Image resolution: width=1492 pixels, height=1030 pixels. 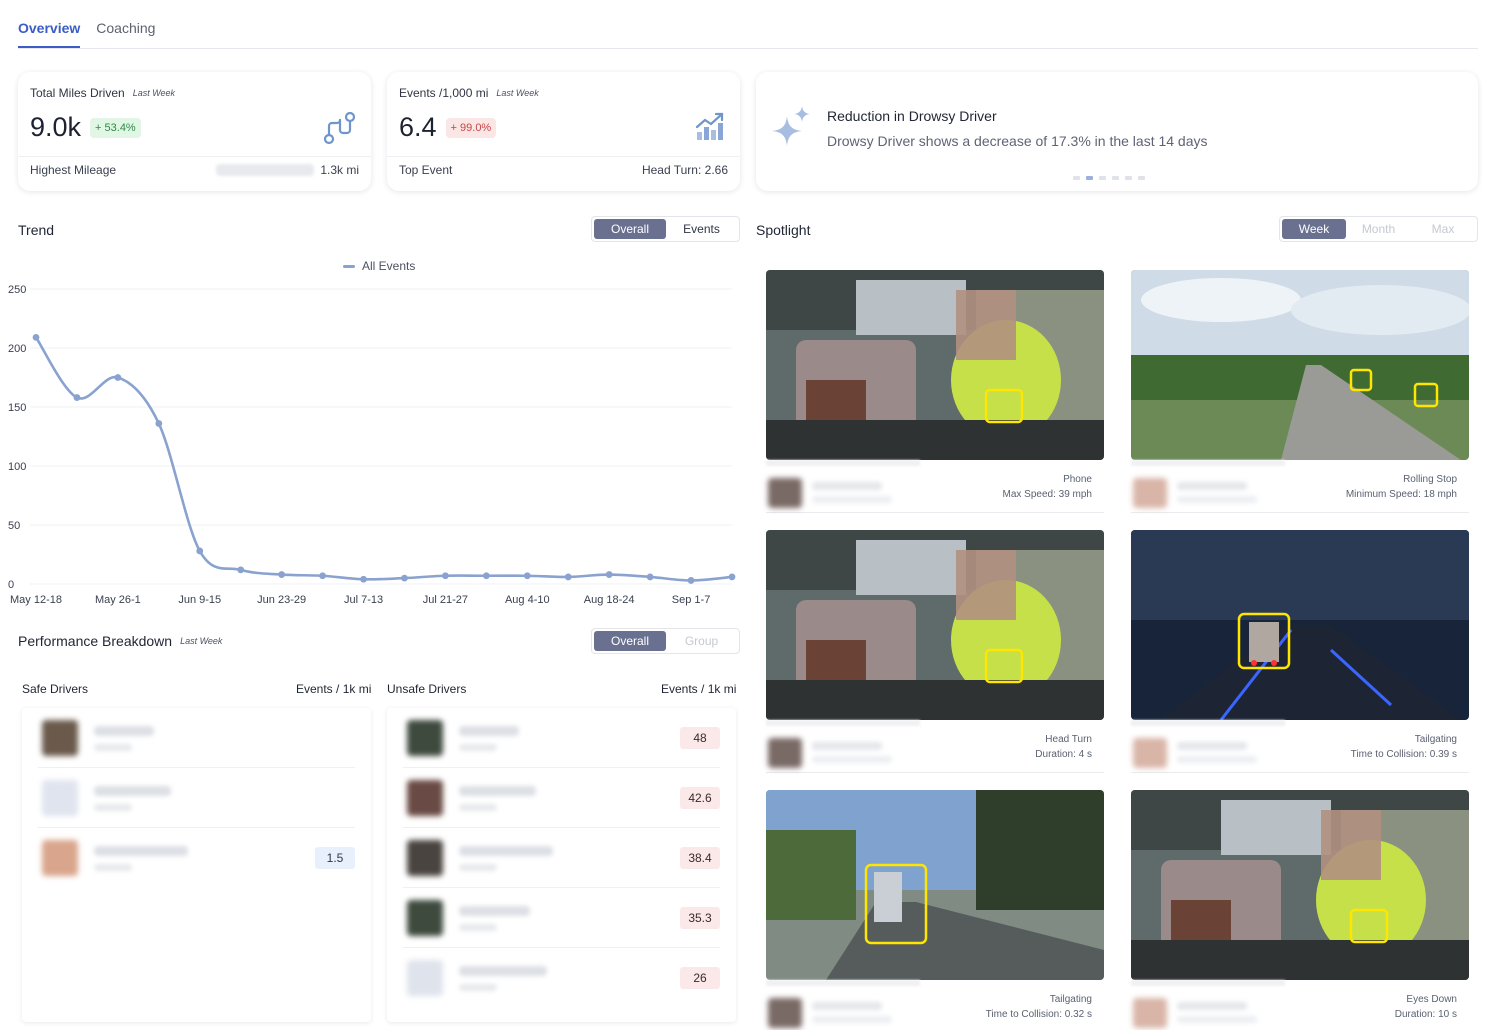 I want to click on trend-toggle-events: Events, so click(x=701, y=229).